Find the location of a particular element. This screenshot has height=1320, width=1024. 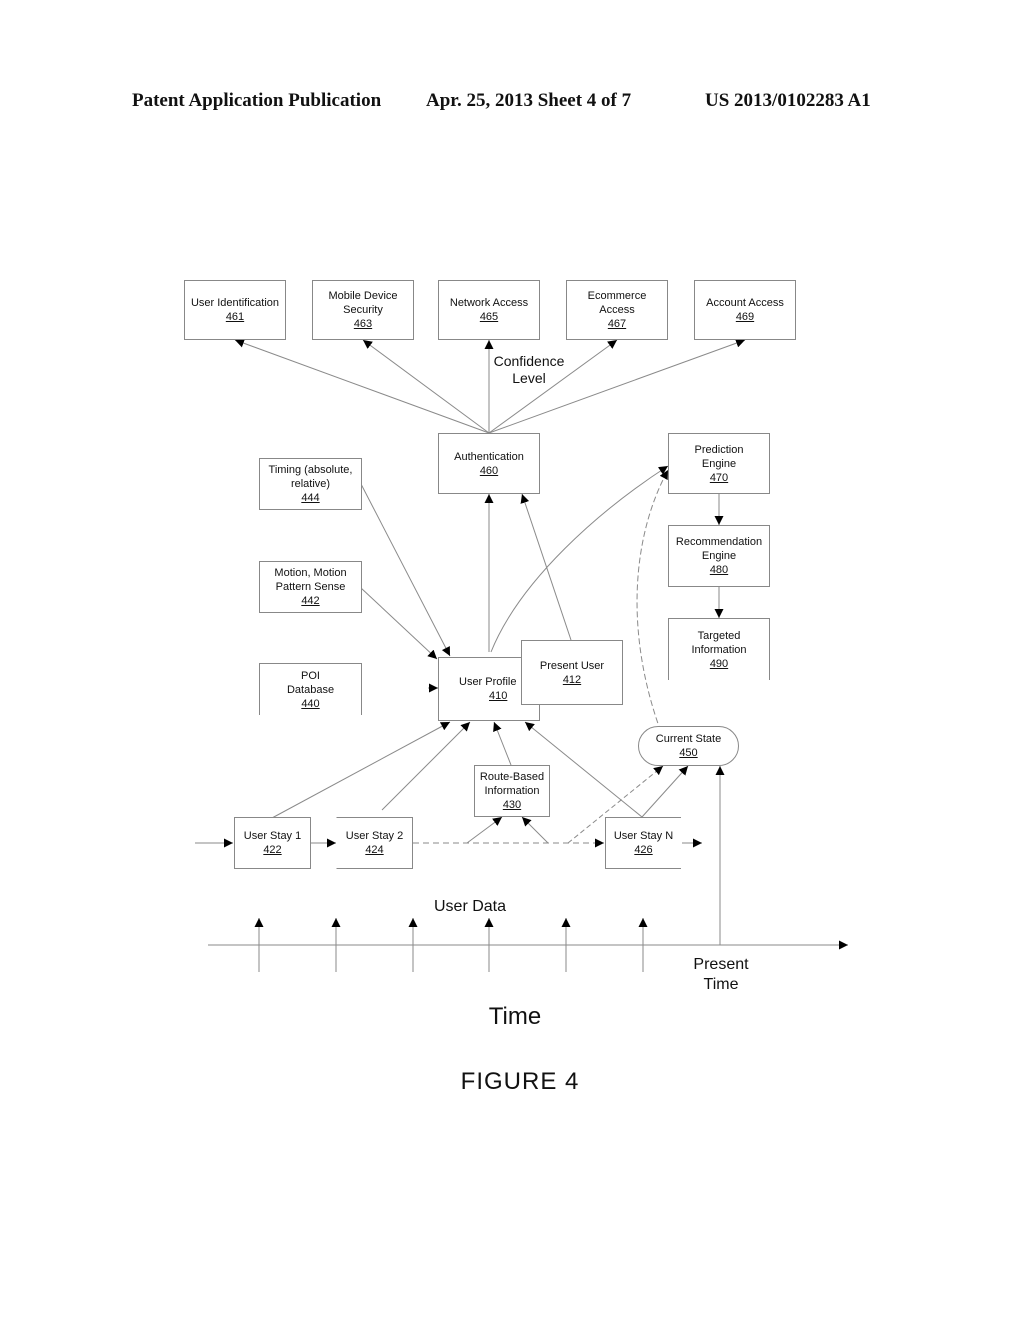

box-ref-number: 461 is located at coordinates (235, 317).